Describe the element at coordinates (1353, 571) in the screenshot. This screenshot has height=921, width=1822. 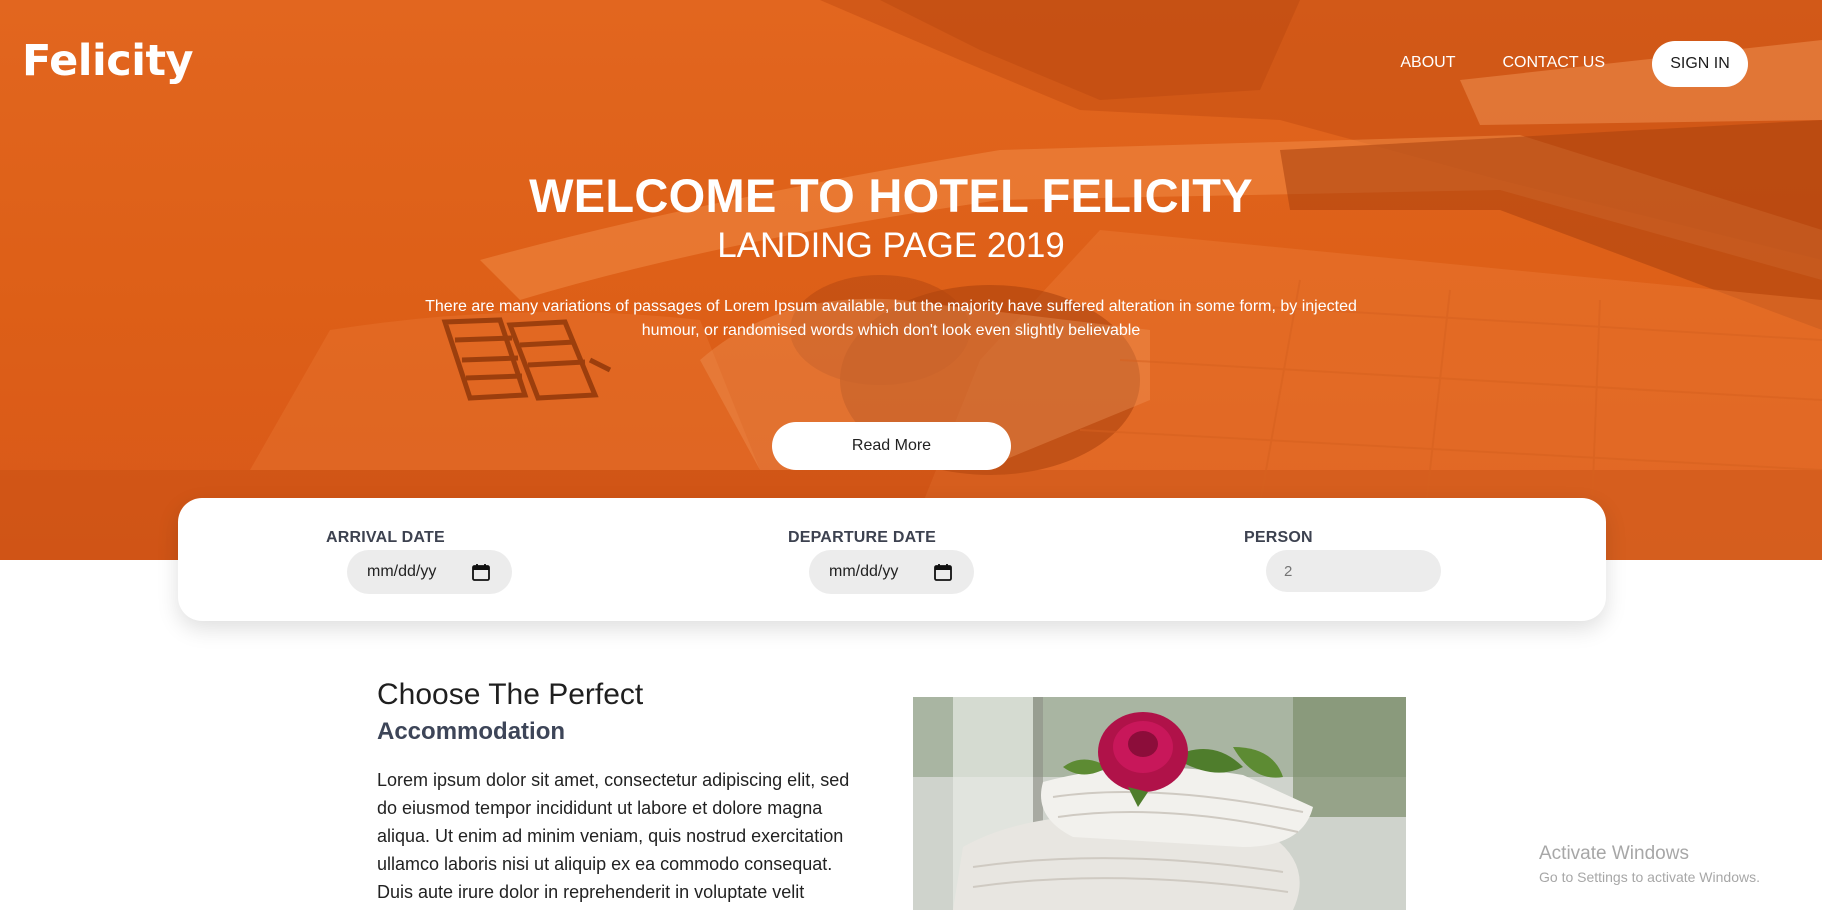
I see `person-input` at that location.